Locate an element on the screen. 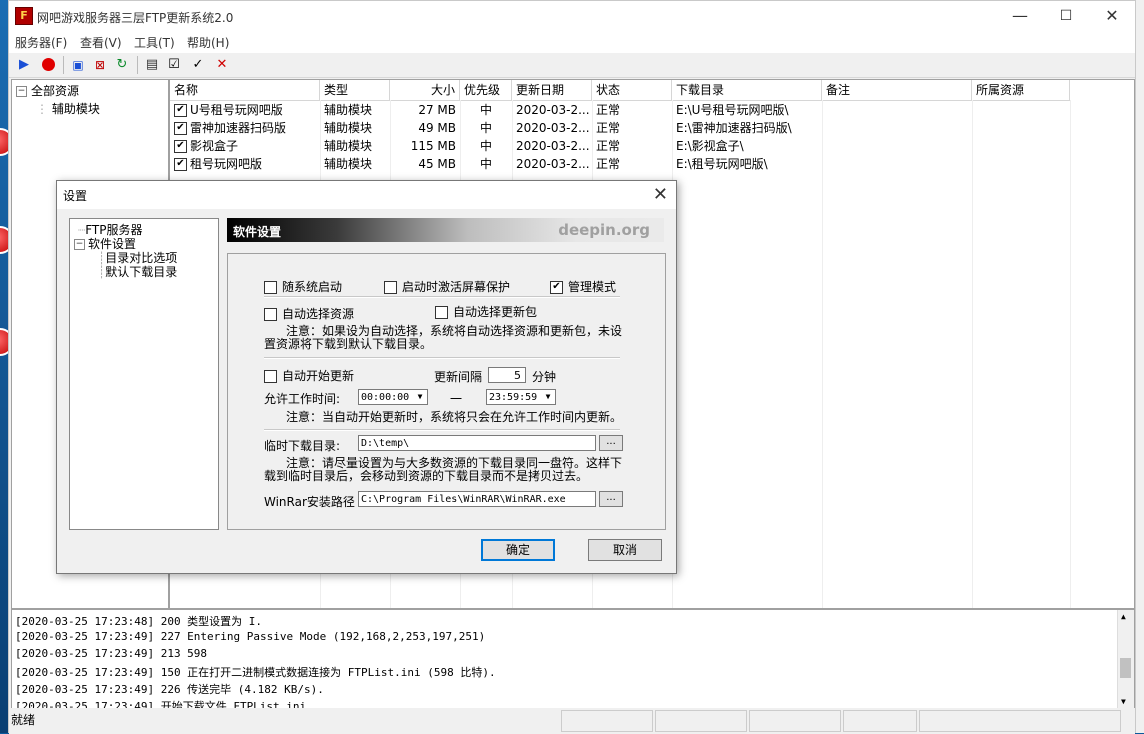  cell-size: 27 MB is located at coordinates (437, 110).